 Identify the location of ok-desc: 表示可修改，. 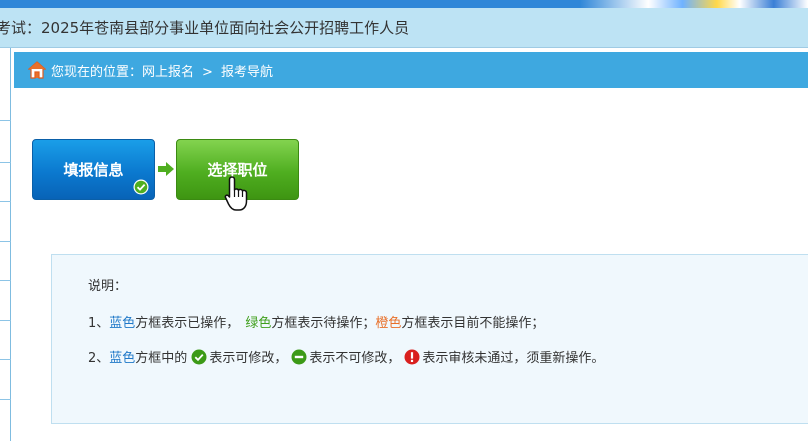
(248, 358).